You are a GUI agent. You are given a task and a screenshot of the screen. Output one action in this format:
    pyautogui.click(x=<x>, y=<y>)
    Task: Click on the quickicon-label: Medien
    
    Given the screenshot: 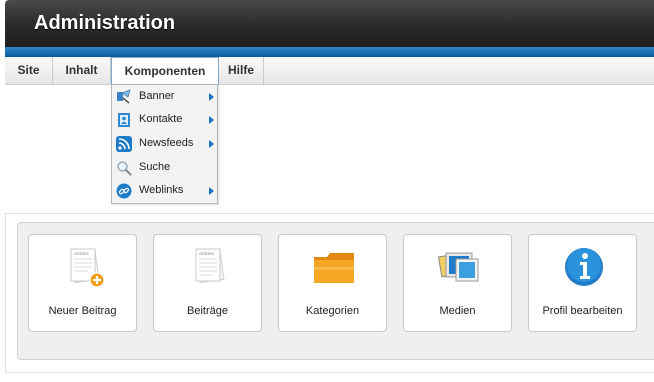 What is the action you would take?
    pyautogui.click(x=457, y=311)
    